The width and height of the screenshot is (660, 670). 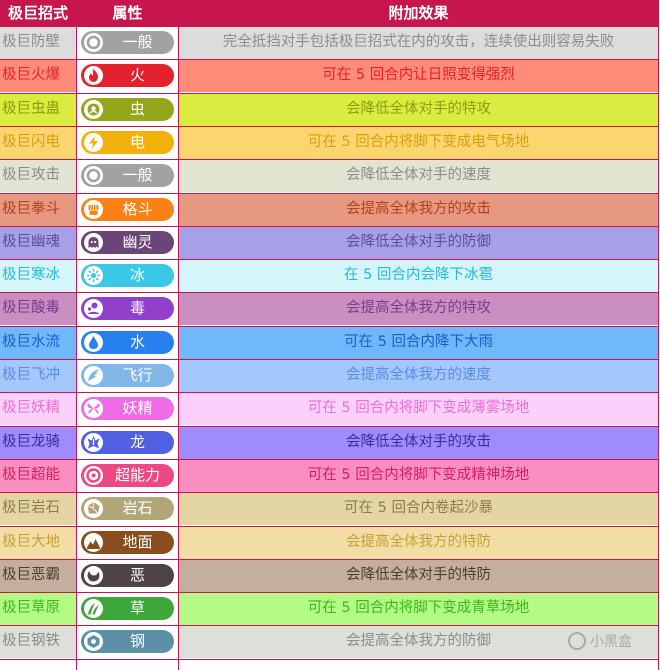 What do you see at coordinates (38, 409) in the screenshot?
I see `move-name: 极巨妖精` at bounding box center [38, 409].